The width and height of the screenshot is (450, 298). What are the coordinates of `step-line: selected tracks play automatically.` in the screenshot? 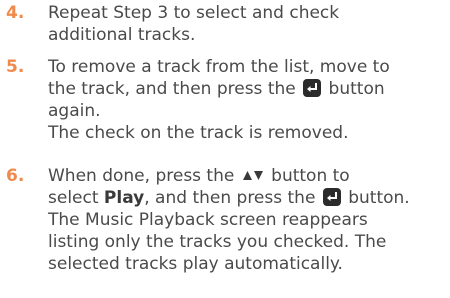 It's located at (195, 264).